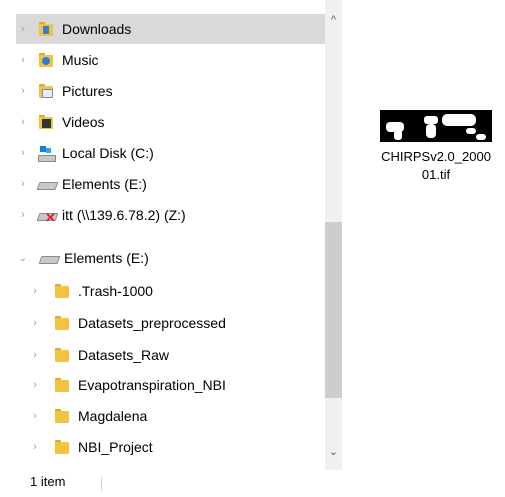 This screenshot has width=505, height=497. I want to click on nav-subfolder-datasets-preprocessed: › Datasets_preprocessed, so click(176, 323).